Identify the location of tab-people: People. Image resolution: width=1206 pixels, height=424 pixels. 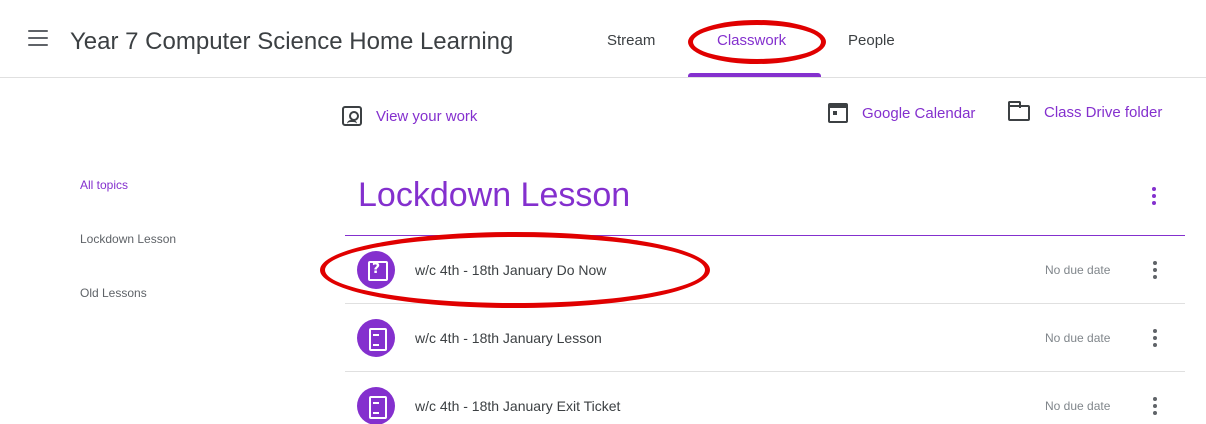
(871, 40).